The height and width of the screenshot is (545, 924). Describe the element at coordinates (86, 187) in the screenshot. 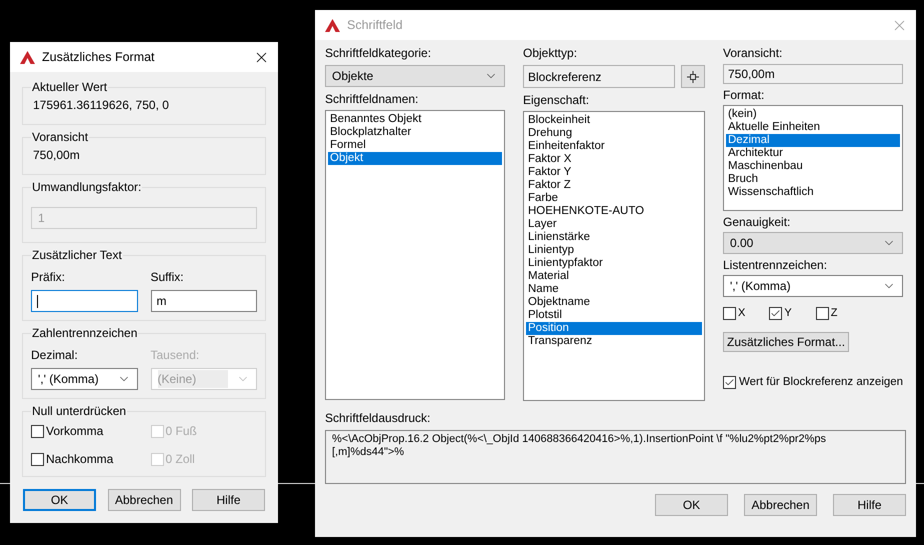

I see `group-label: Umwandlungsfaktor:` at that location.